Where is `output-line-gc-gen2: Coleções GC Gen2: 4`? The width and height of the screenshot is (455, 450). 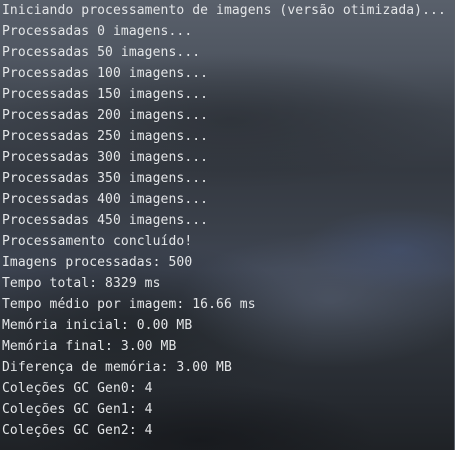
output-line-gc-gen2: Coleções GC Gen2: 4 is located at coordinates (77, 430).